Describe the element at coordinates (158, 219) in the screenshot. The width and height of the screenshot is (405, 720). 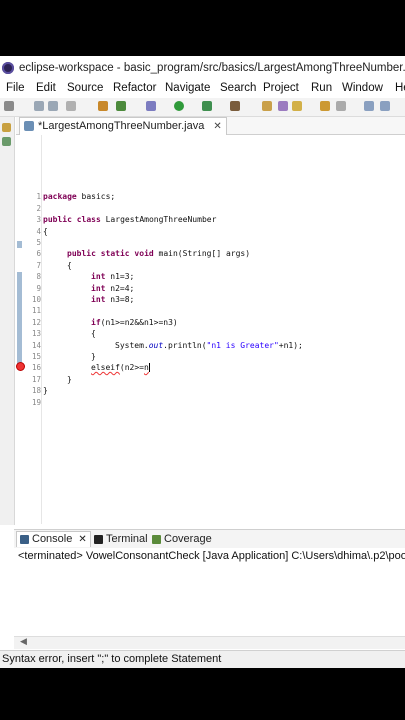
I see `code-text-span: LargestAmongThreeNumber` at that location.